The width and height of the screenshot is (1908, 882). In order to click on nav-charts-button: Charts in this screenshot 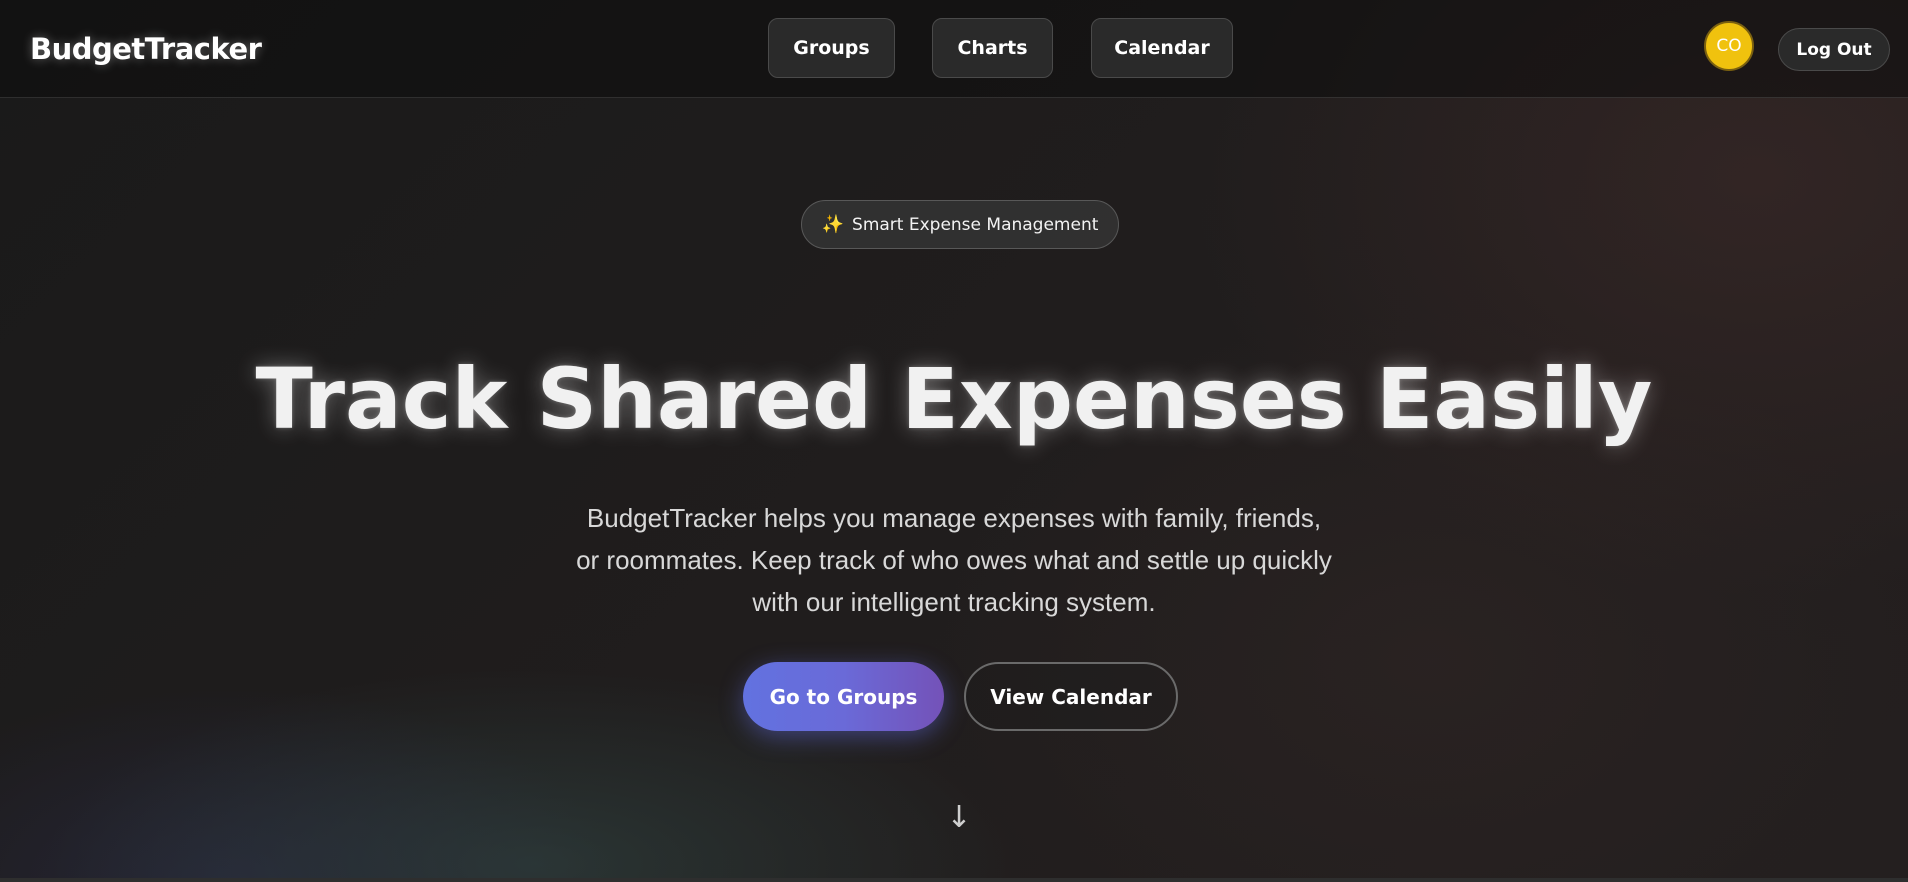, I will do `click(992, 48)`.